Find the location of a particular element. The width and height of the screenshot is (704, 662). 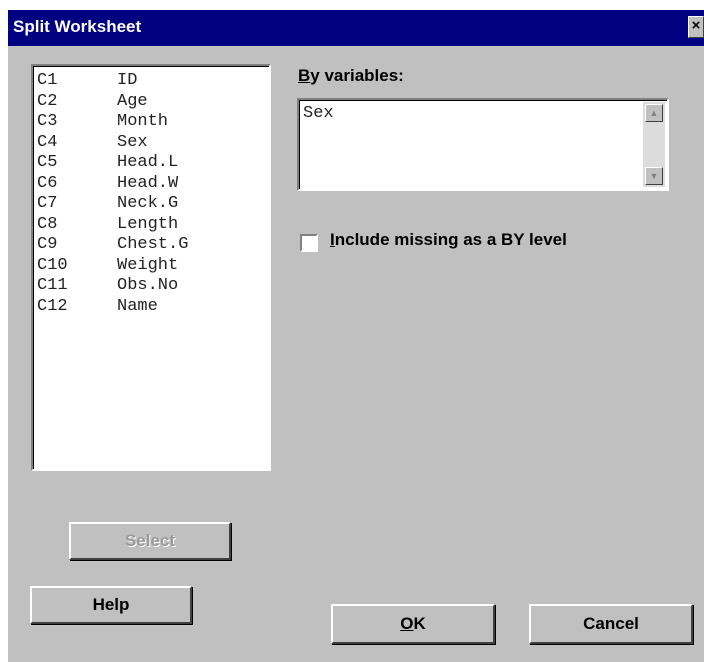

column-id: C8 is located at coordinates (47, 224).